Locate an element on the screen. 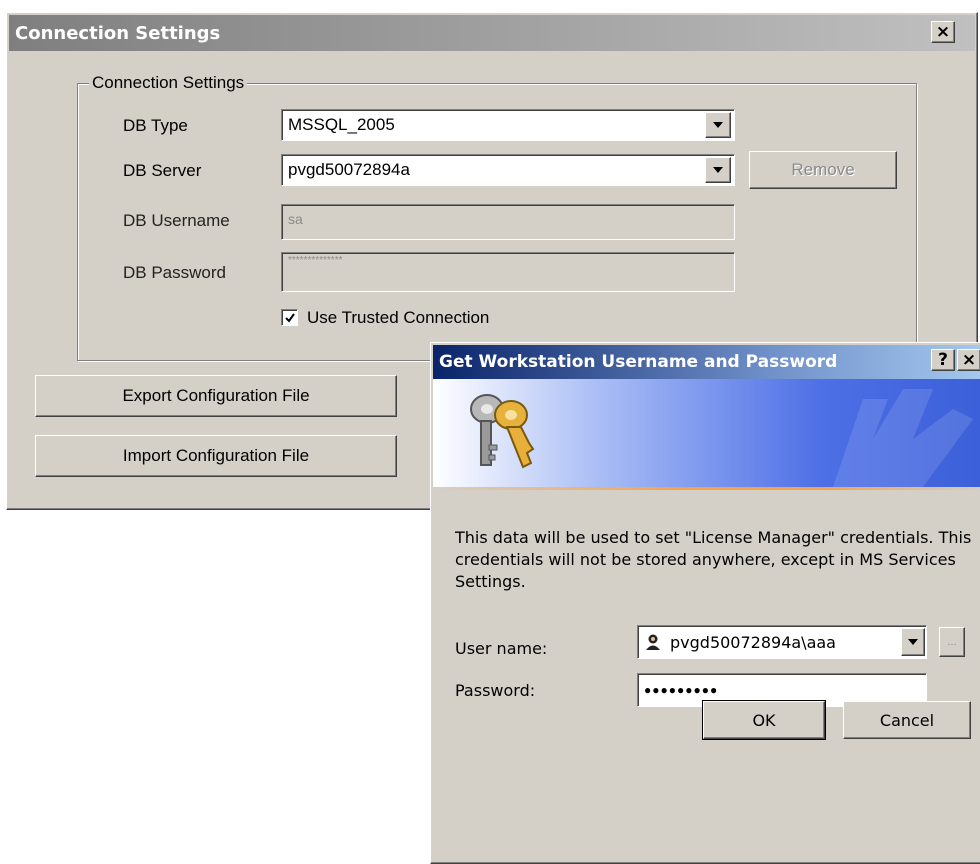  username-combo: pvgd50072894a\aaa is located at coordinates (782, 642).